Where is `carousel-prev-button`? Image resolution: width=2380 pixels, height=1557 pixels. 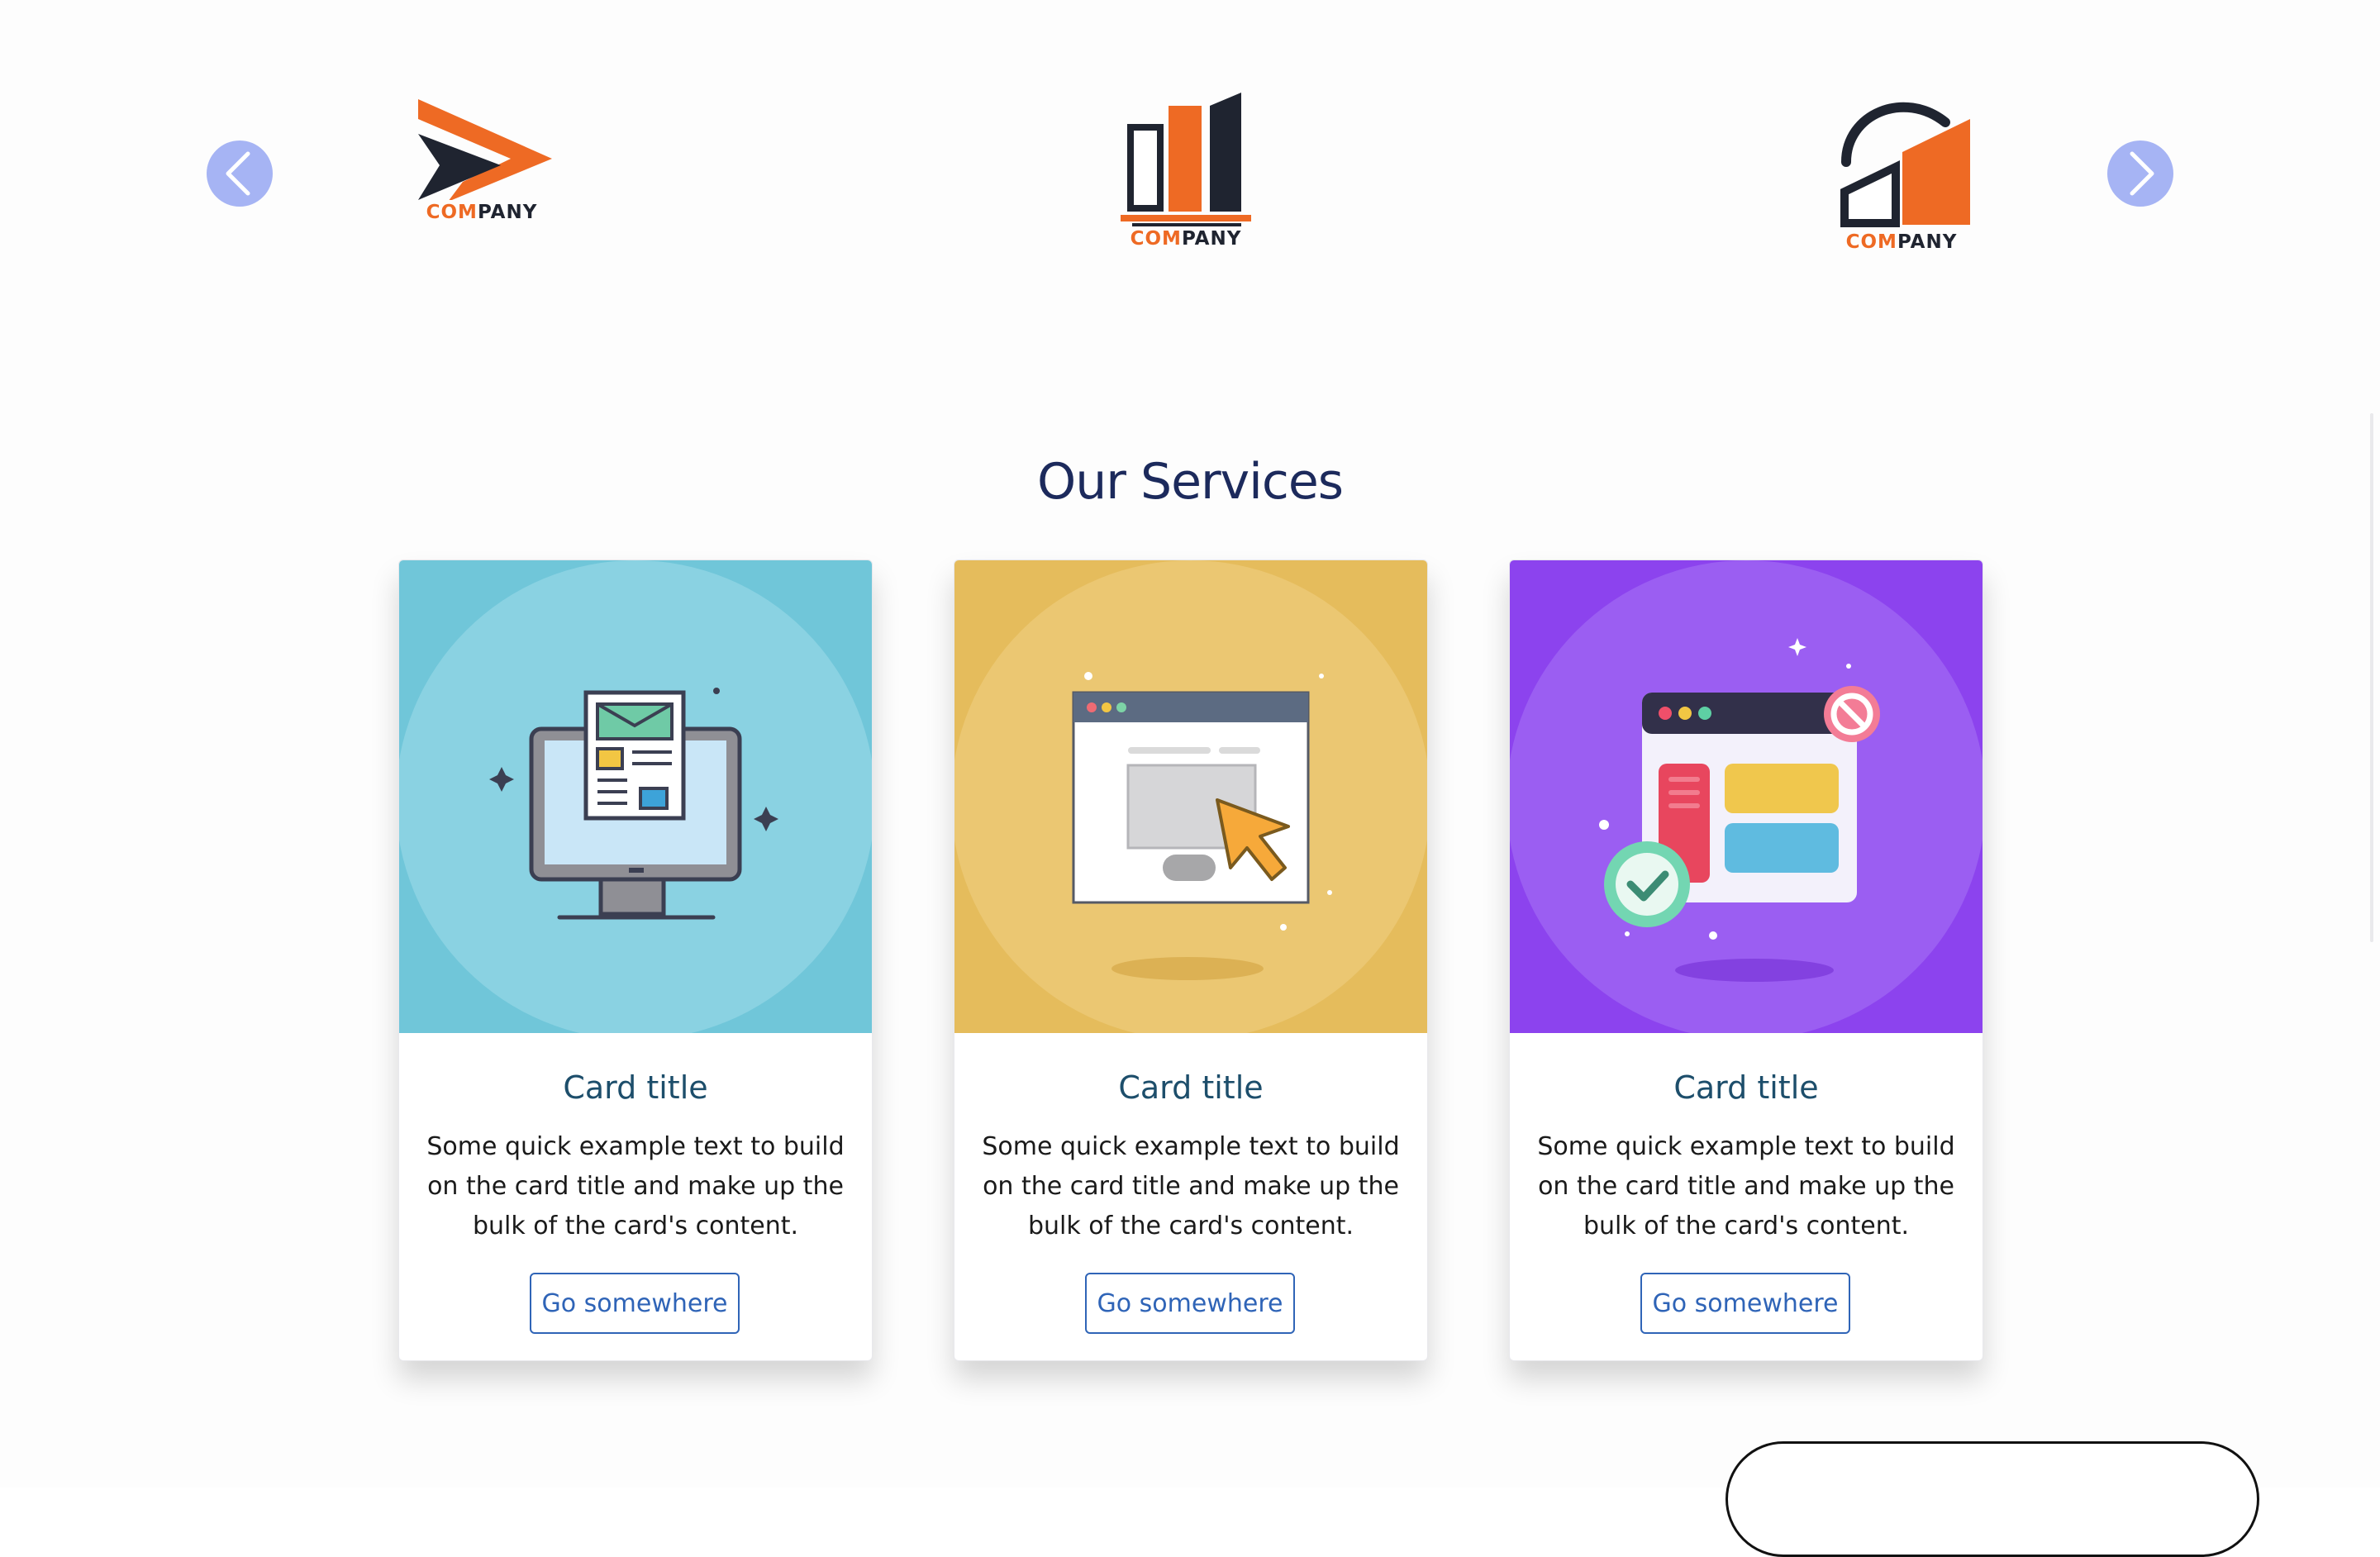 carousel-prev-button is located at coordinates (240, 173).